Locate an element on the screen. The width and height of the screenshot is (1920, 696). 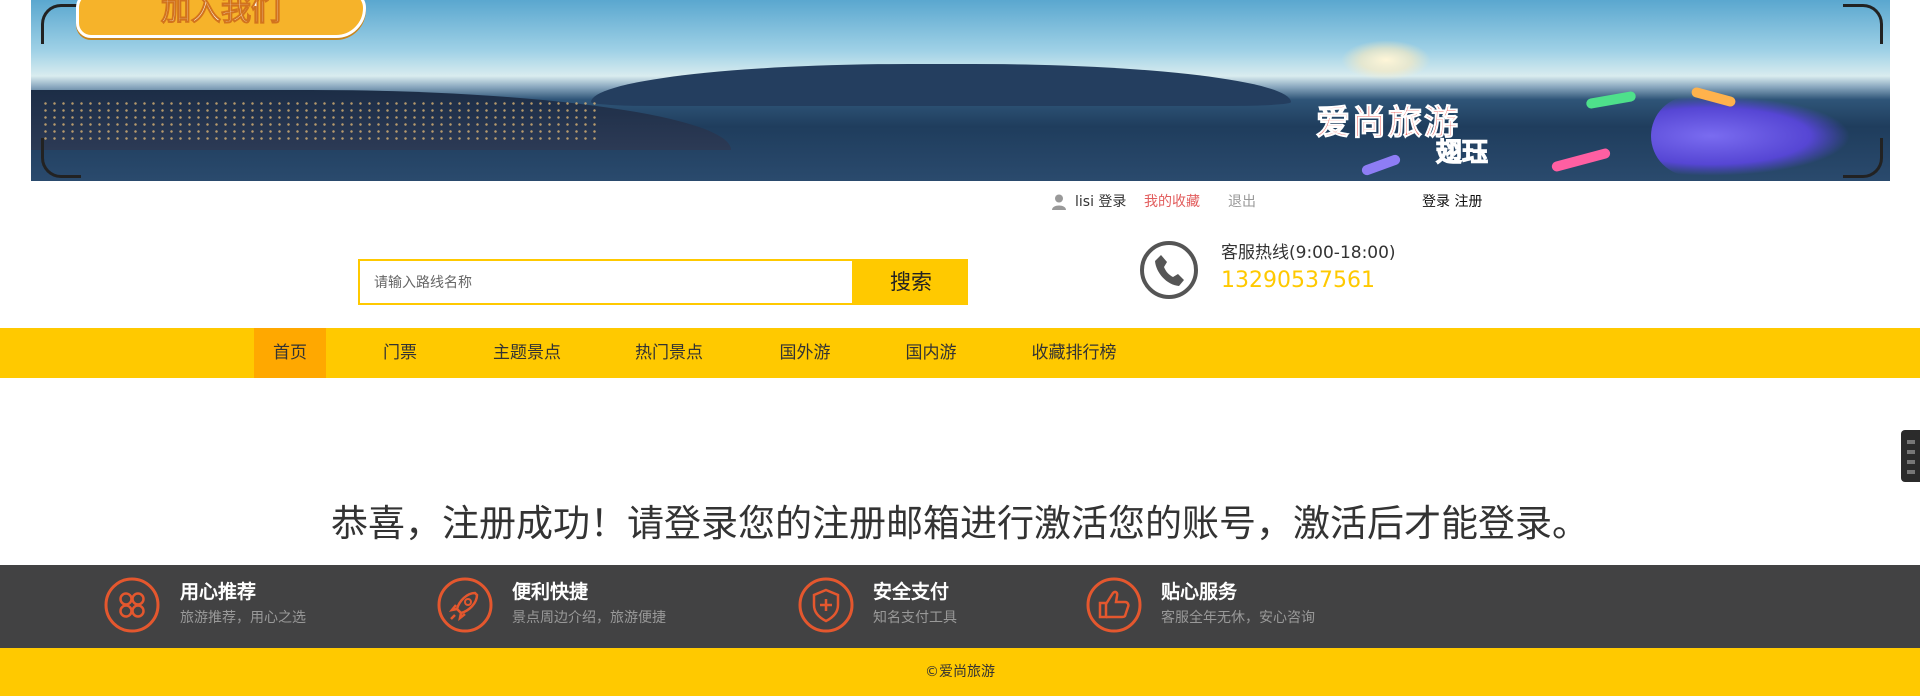
feature-title: 贴心服务 is located at coordinates (1199, 592).